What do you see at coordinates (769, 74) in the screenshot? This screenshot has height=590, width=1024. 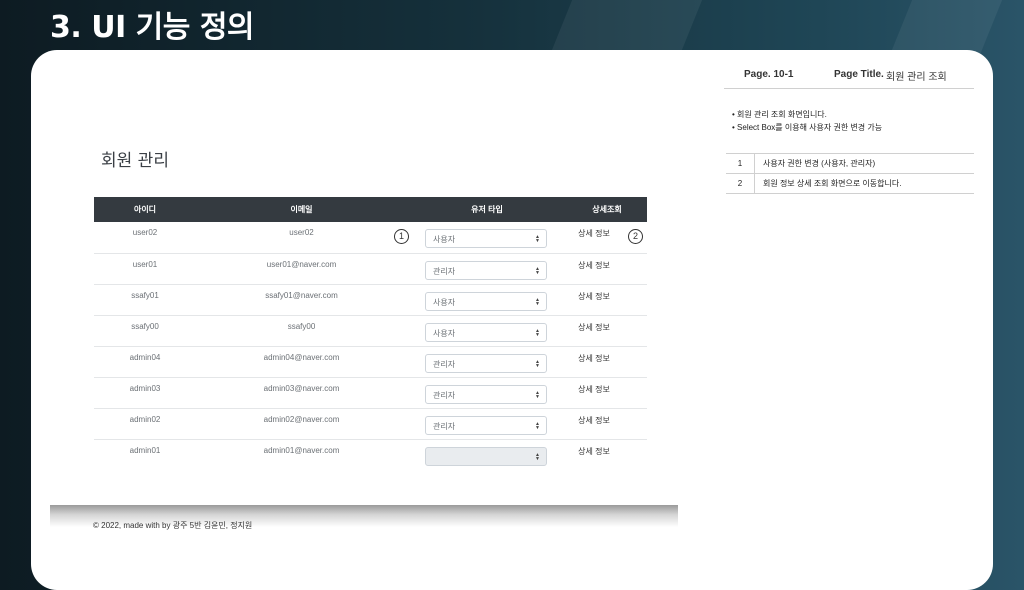 I see `page-number: Page. 10-1` at bounding box center [769, 74].